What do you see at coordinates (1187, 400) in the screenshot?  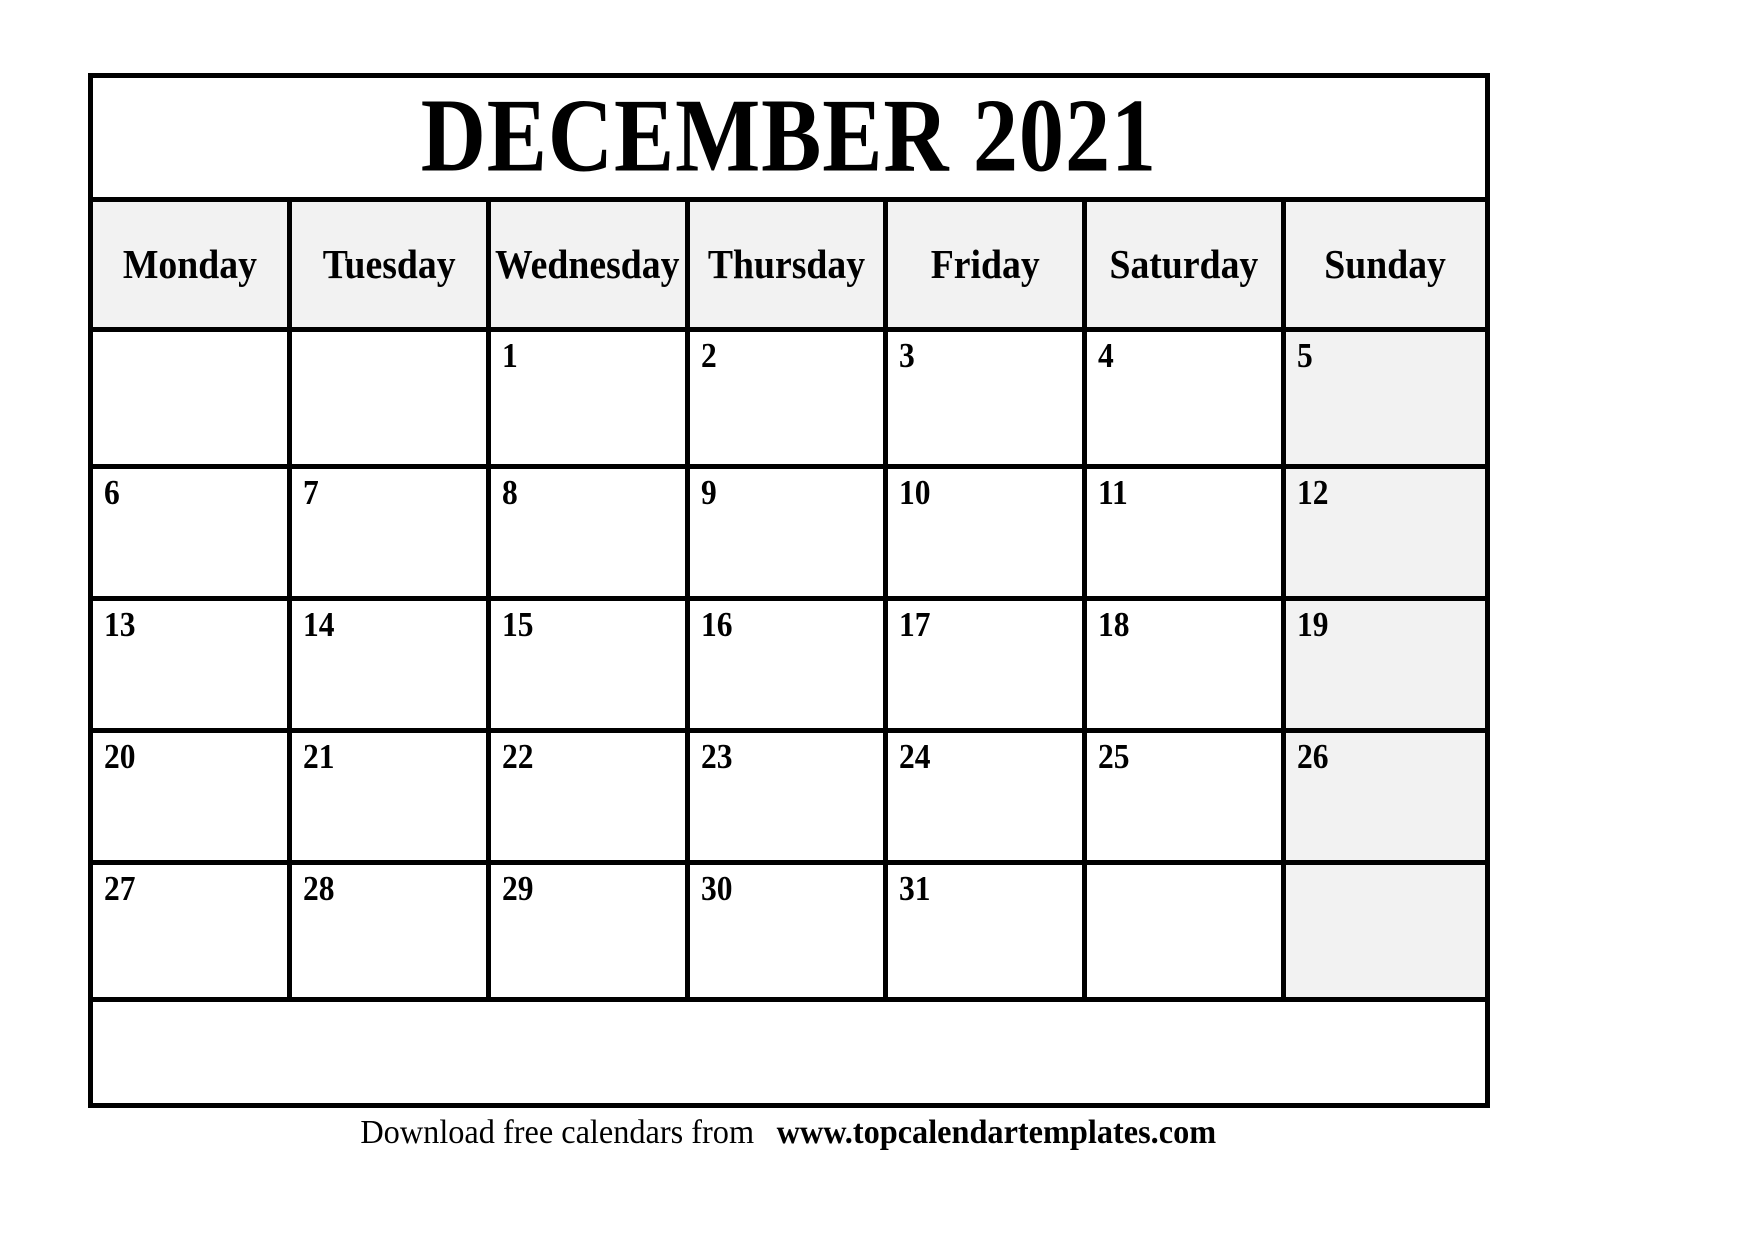 I see `day-cell: 4` at bounding box center [1187, 400].